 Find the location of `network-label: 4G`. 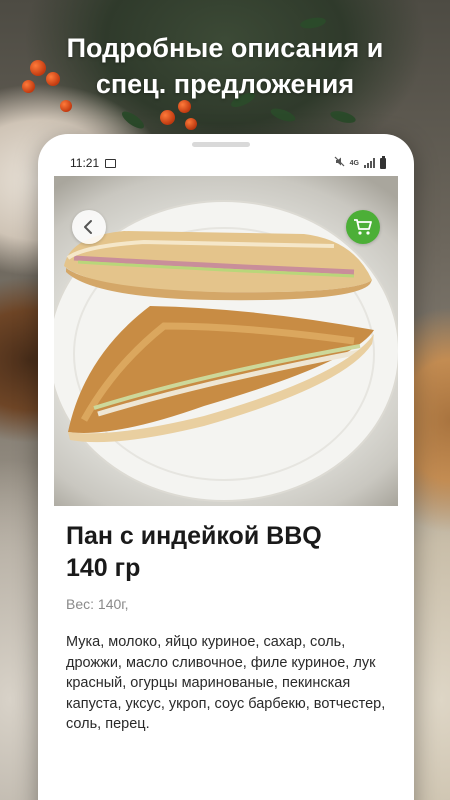

network-label: 4G is located at coordinates (354, 163).